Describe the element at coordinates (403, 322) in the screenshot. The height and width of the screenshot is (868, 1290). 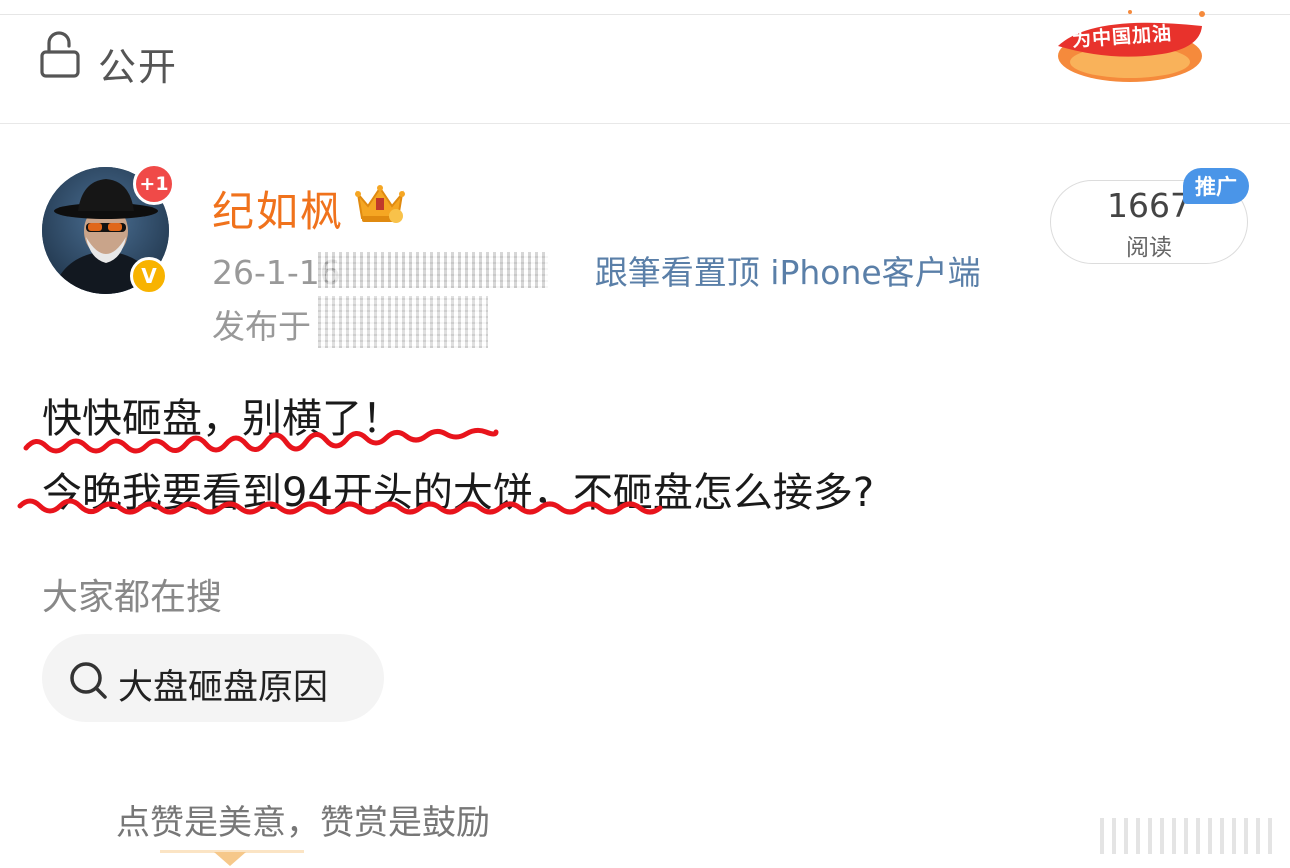
I see `redaction-mosaic-location` at that location.